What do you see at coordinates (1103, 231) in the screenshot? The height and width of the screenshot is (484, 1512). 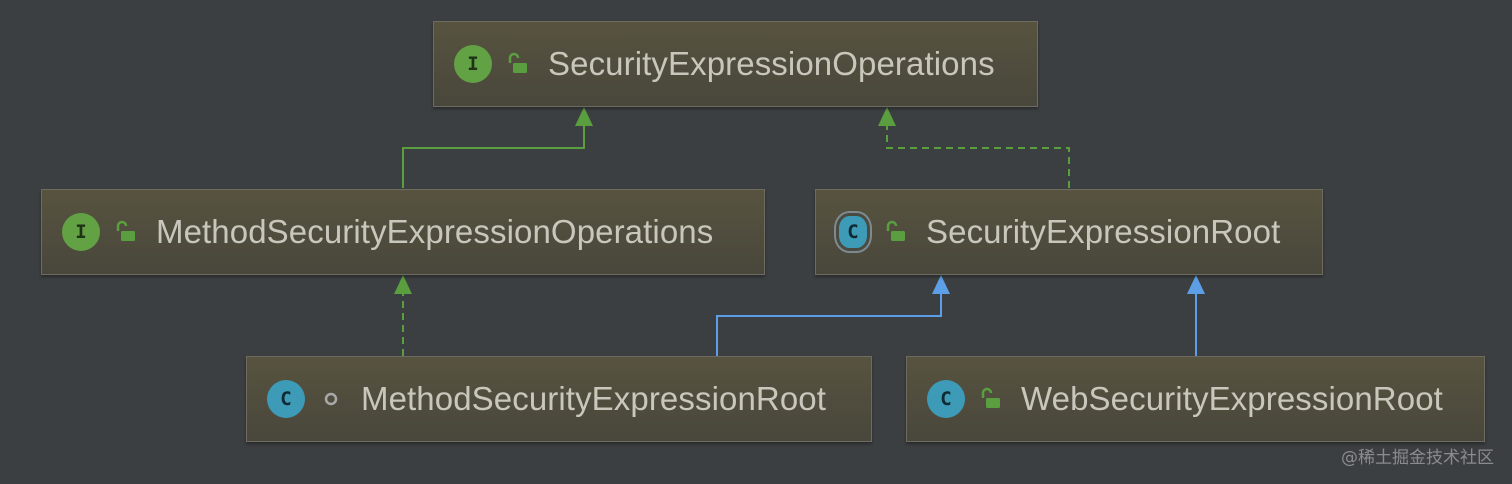 I see `node-label: SecurityExpressionRoot` at bounding box center [1103, 231].